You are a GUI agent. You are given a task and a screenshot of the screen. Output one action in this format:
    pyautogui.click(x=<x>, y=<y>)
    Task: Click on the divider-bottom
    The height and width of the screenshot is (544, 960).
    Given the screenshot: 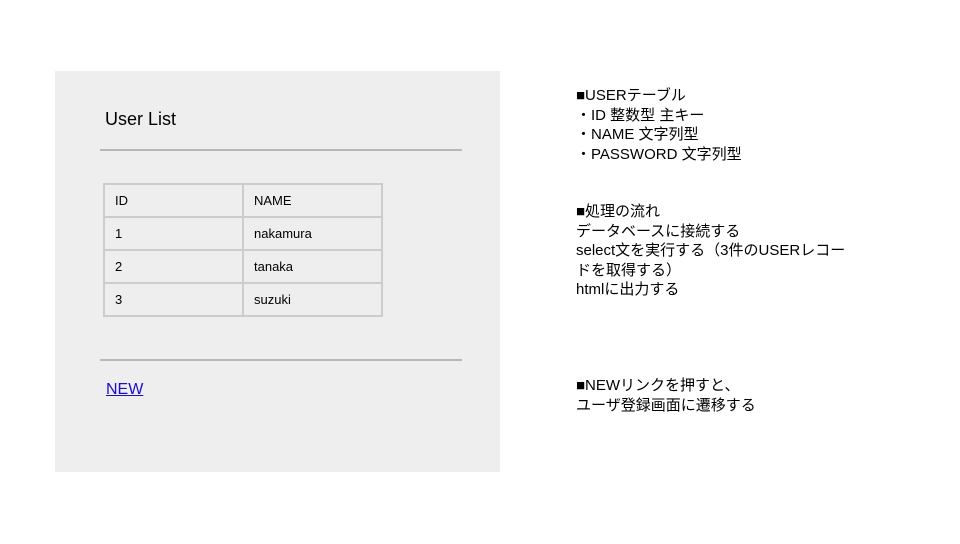 What is the action you would take?
    pyautogui.click(x=281, y=360)
    